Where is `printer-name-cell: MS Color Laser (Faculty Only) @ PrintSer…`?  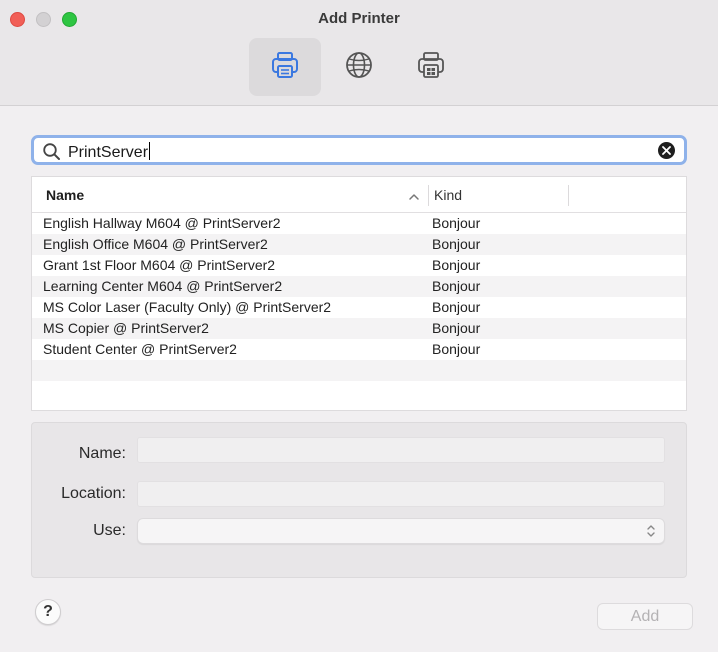 printer-name-cell: MS Color Laser (Faculty Only) @ PrintSer… is located at coordinates (187, 307).